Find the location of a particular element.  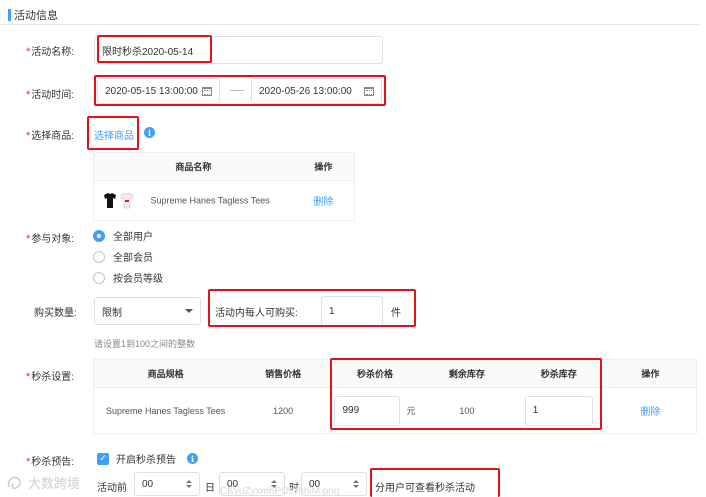

highlight-select-product is located at coordinates (113, 133).